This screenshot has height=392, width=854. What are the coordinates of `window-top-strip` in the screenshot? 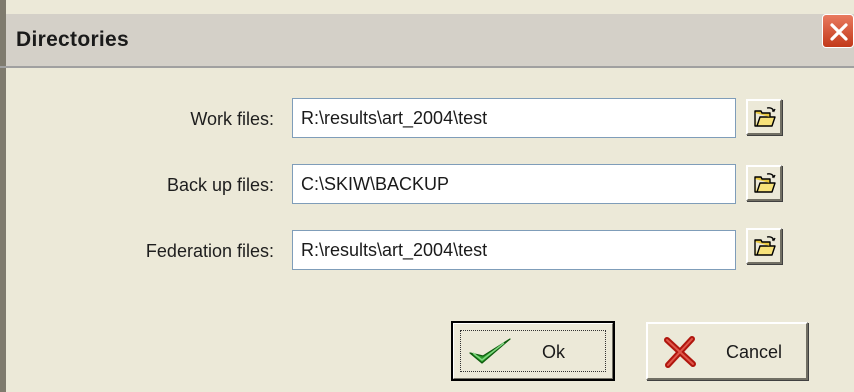 It's located at (430, 7).